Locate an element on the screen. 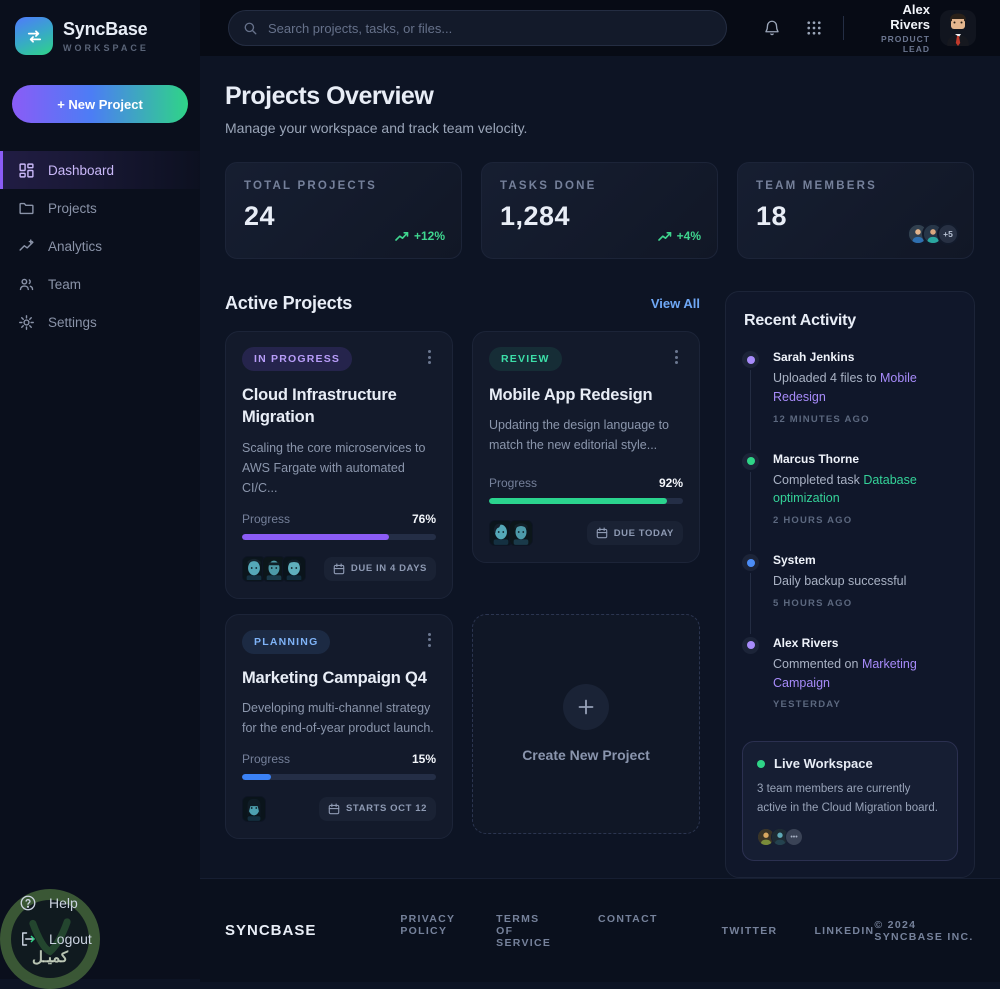 This screenshot has width=1000, height=989. due-date-chip: DUE TODAY is located at coordinates (634, 533).